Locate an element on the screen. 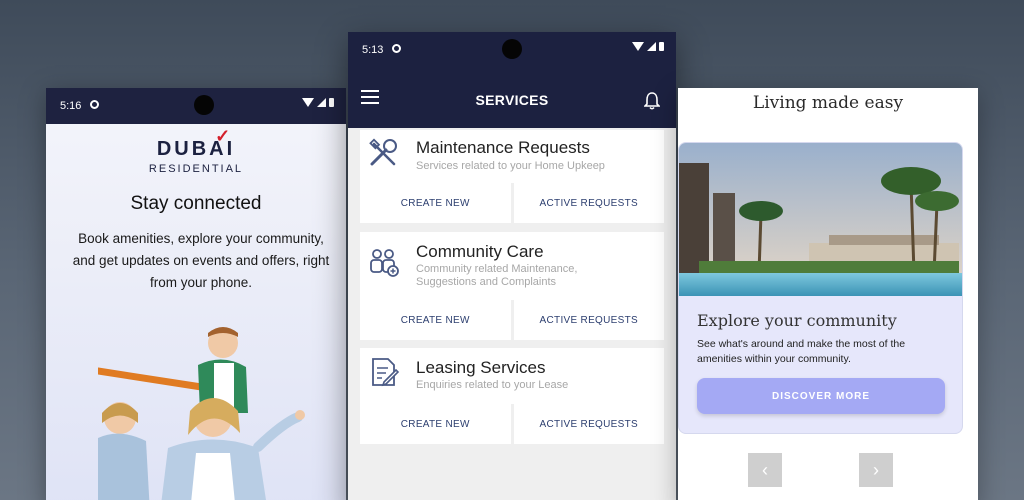  lease-document-icon is located at coordinates (386, 372).